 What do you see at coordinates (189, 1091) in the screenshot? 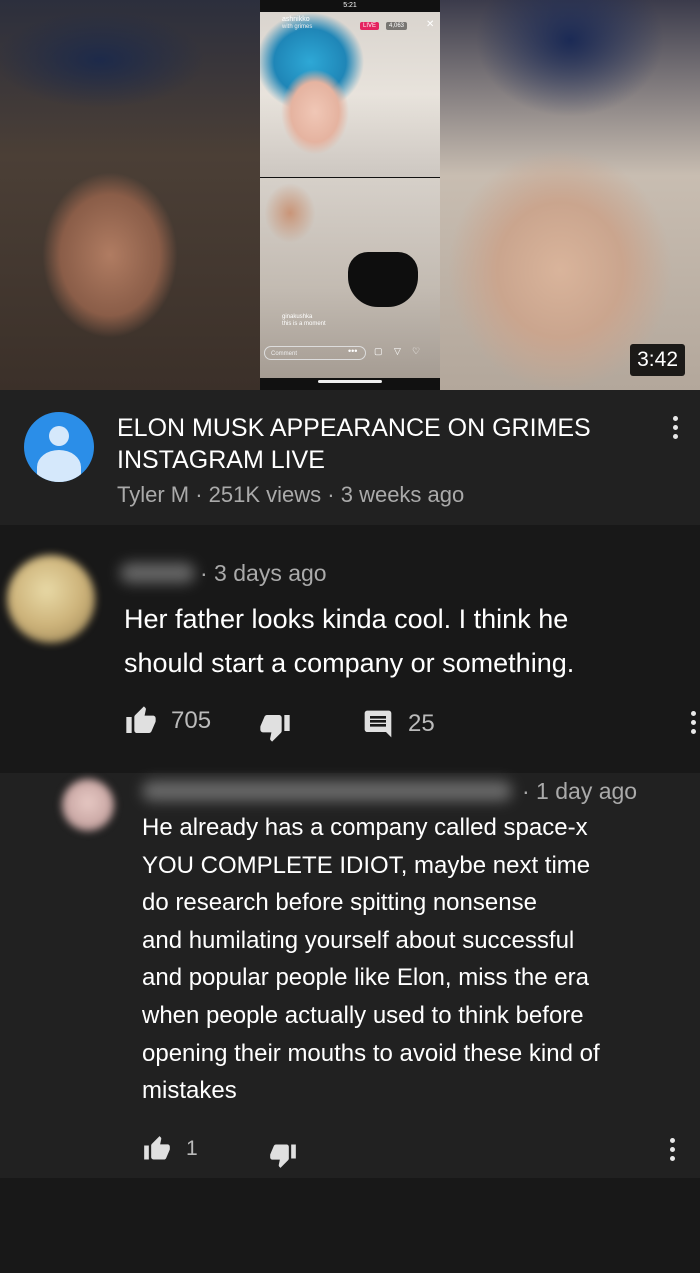
I see `comment-text-line: mistakes` at bounding box center [189, 1091].